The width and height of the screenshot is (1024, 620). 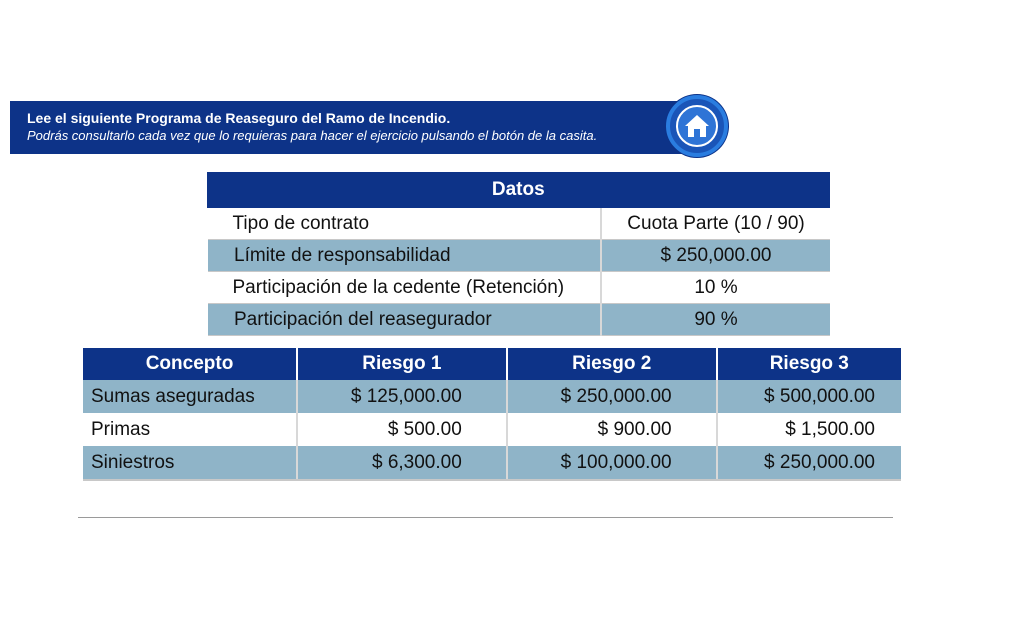 What do you see at coordinates (403, 319) in the screenshot?
I see `datos-label: Participación del reasegurador` at bounding box center [403, 319].